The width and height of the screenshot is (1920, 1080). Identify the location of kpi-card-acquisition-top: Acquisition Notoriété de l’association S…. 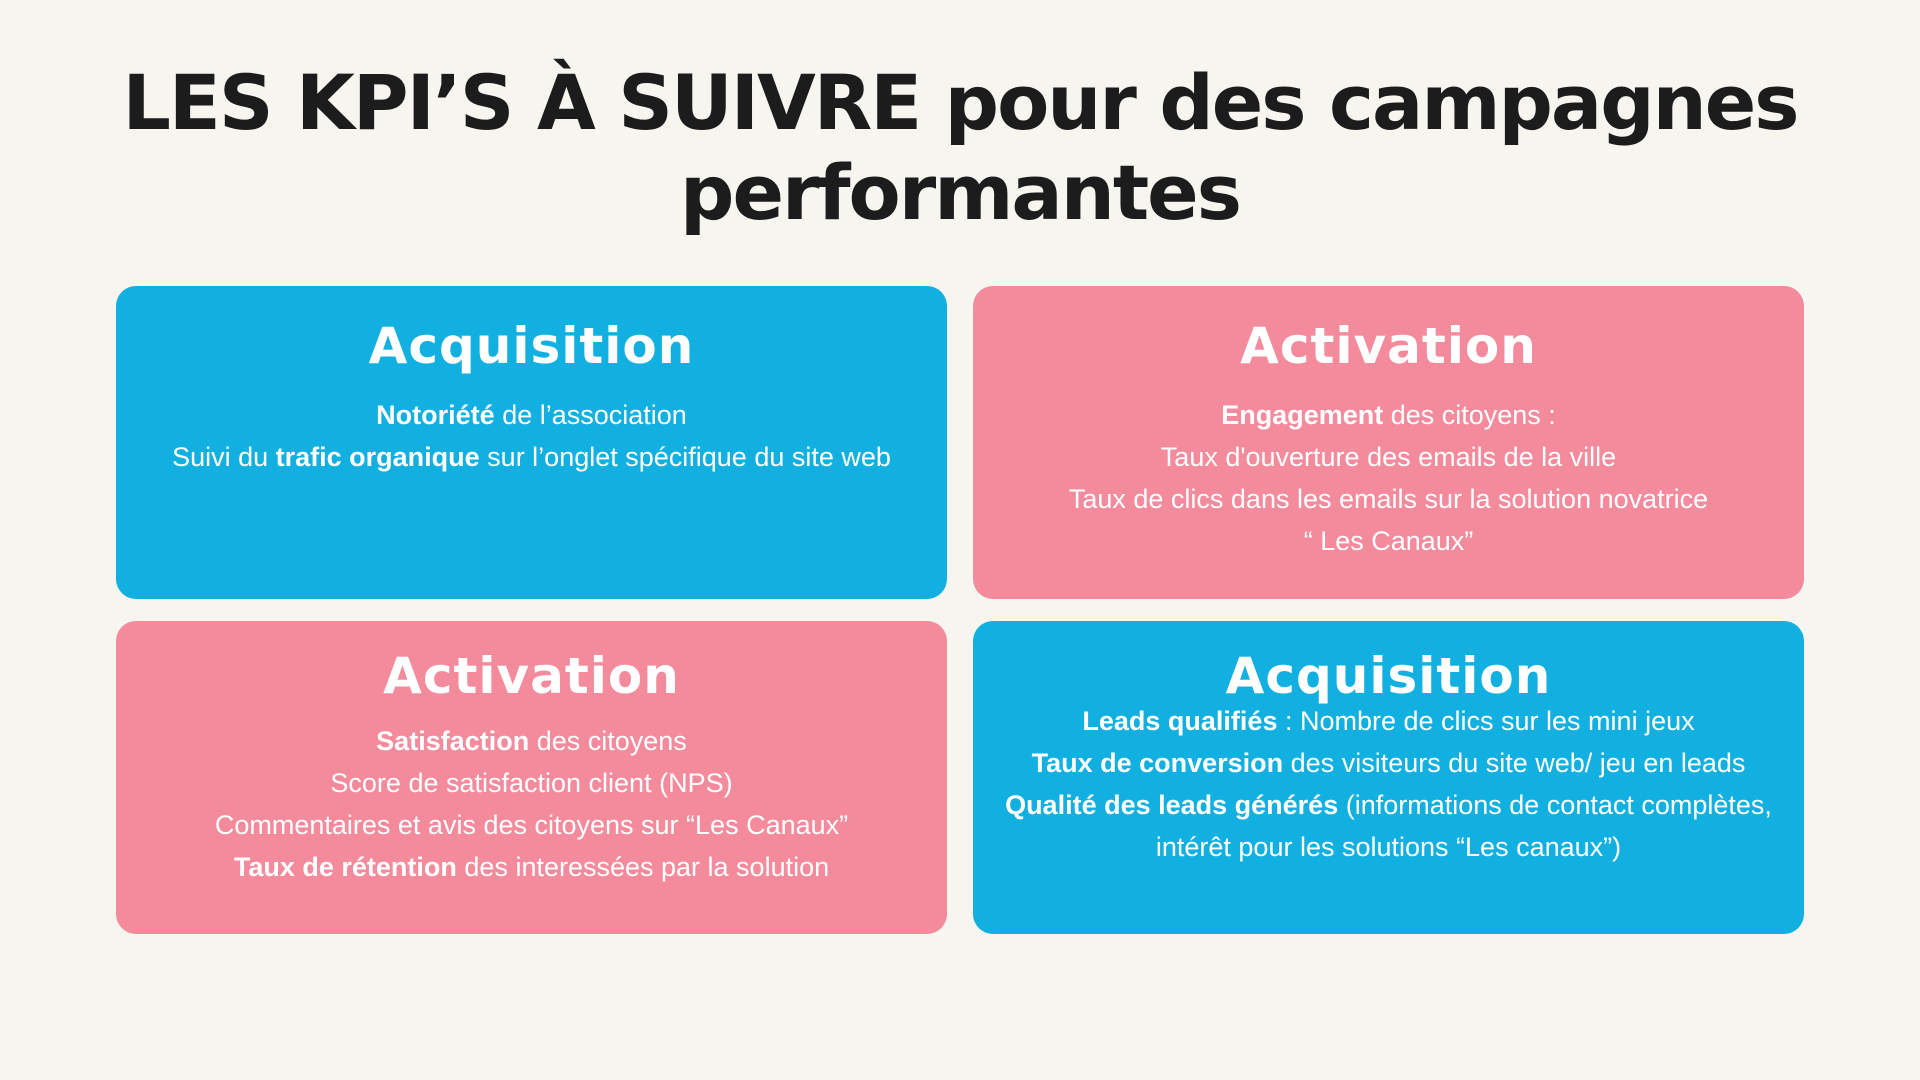
(531, 442).